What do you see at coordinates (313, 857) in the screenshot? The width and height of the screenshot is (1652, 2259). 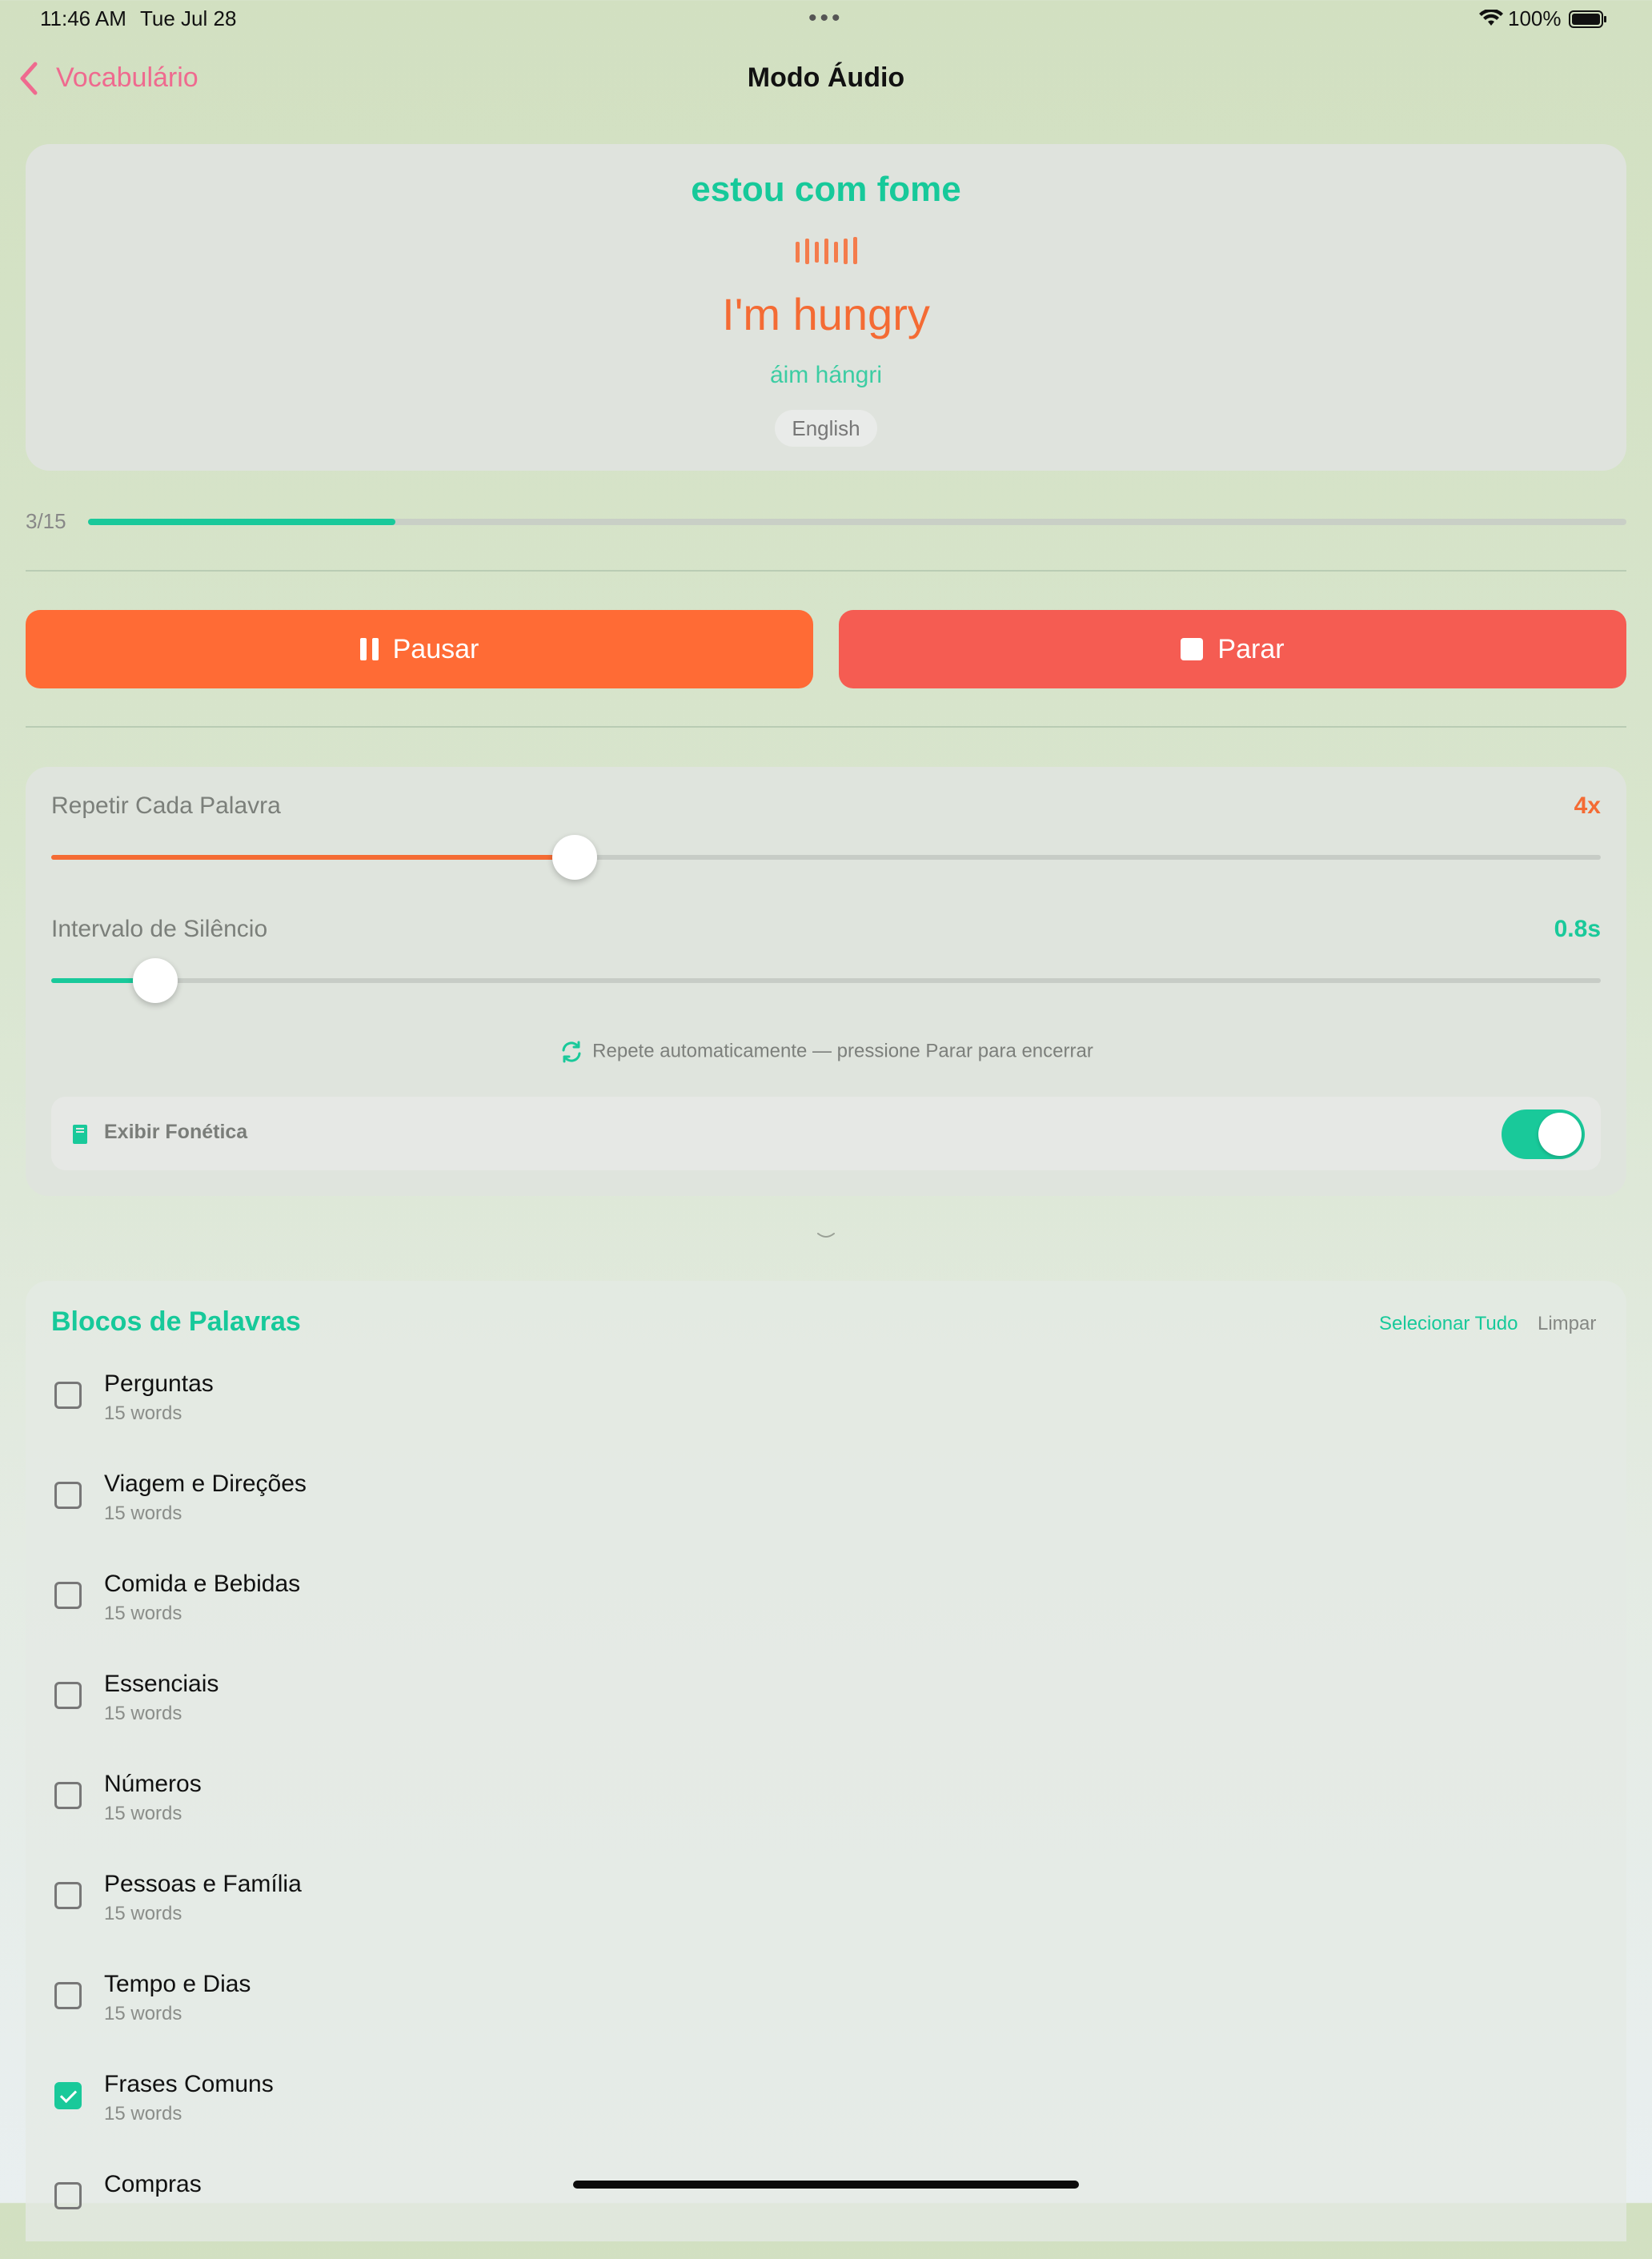 I see `repeat-slider-fill` at bounding box center [313, 857].